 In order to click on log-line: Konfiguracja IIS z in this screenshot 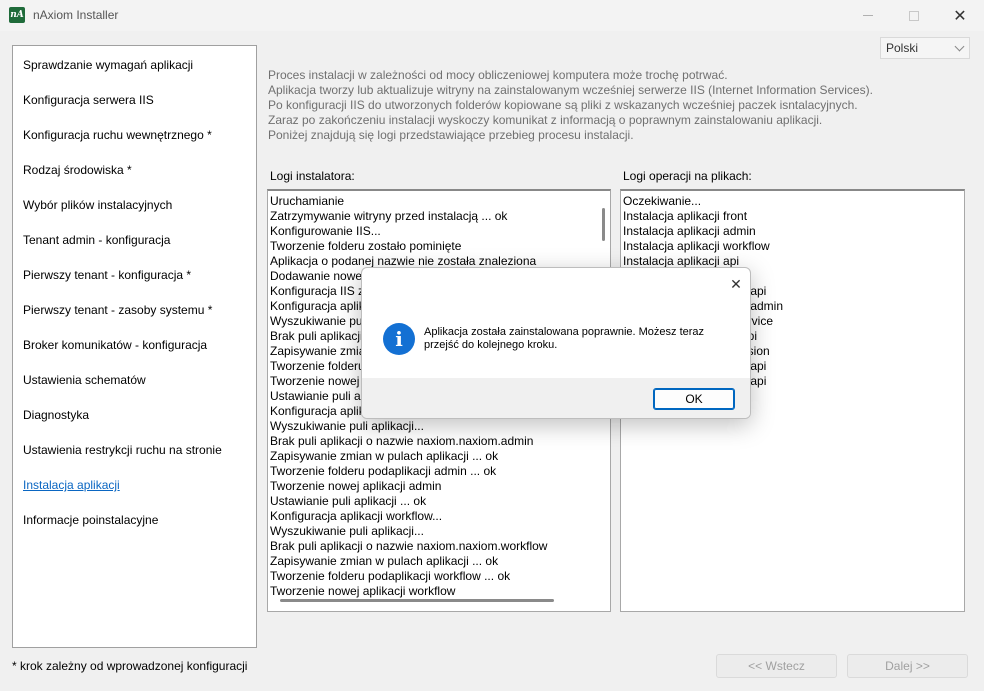, I will do `click(317, 291)`.